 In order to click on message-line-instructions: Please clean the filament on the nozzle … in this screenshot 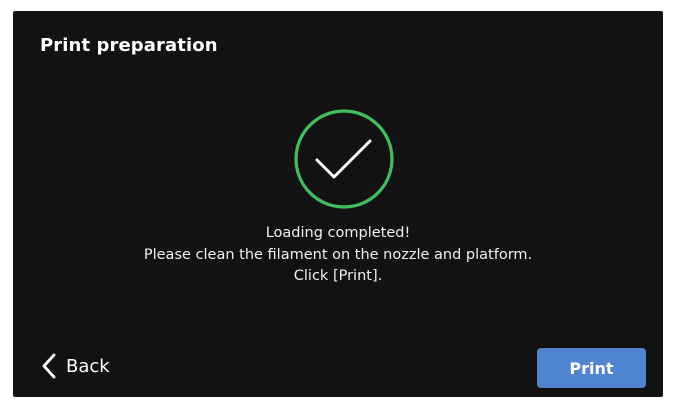, I will do `click(338, 254)`.